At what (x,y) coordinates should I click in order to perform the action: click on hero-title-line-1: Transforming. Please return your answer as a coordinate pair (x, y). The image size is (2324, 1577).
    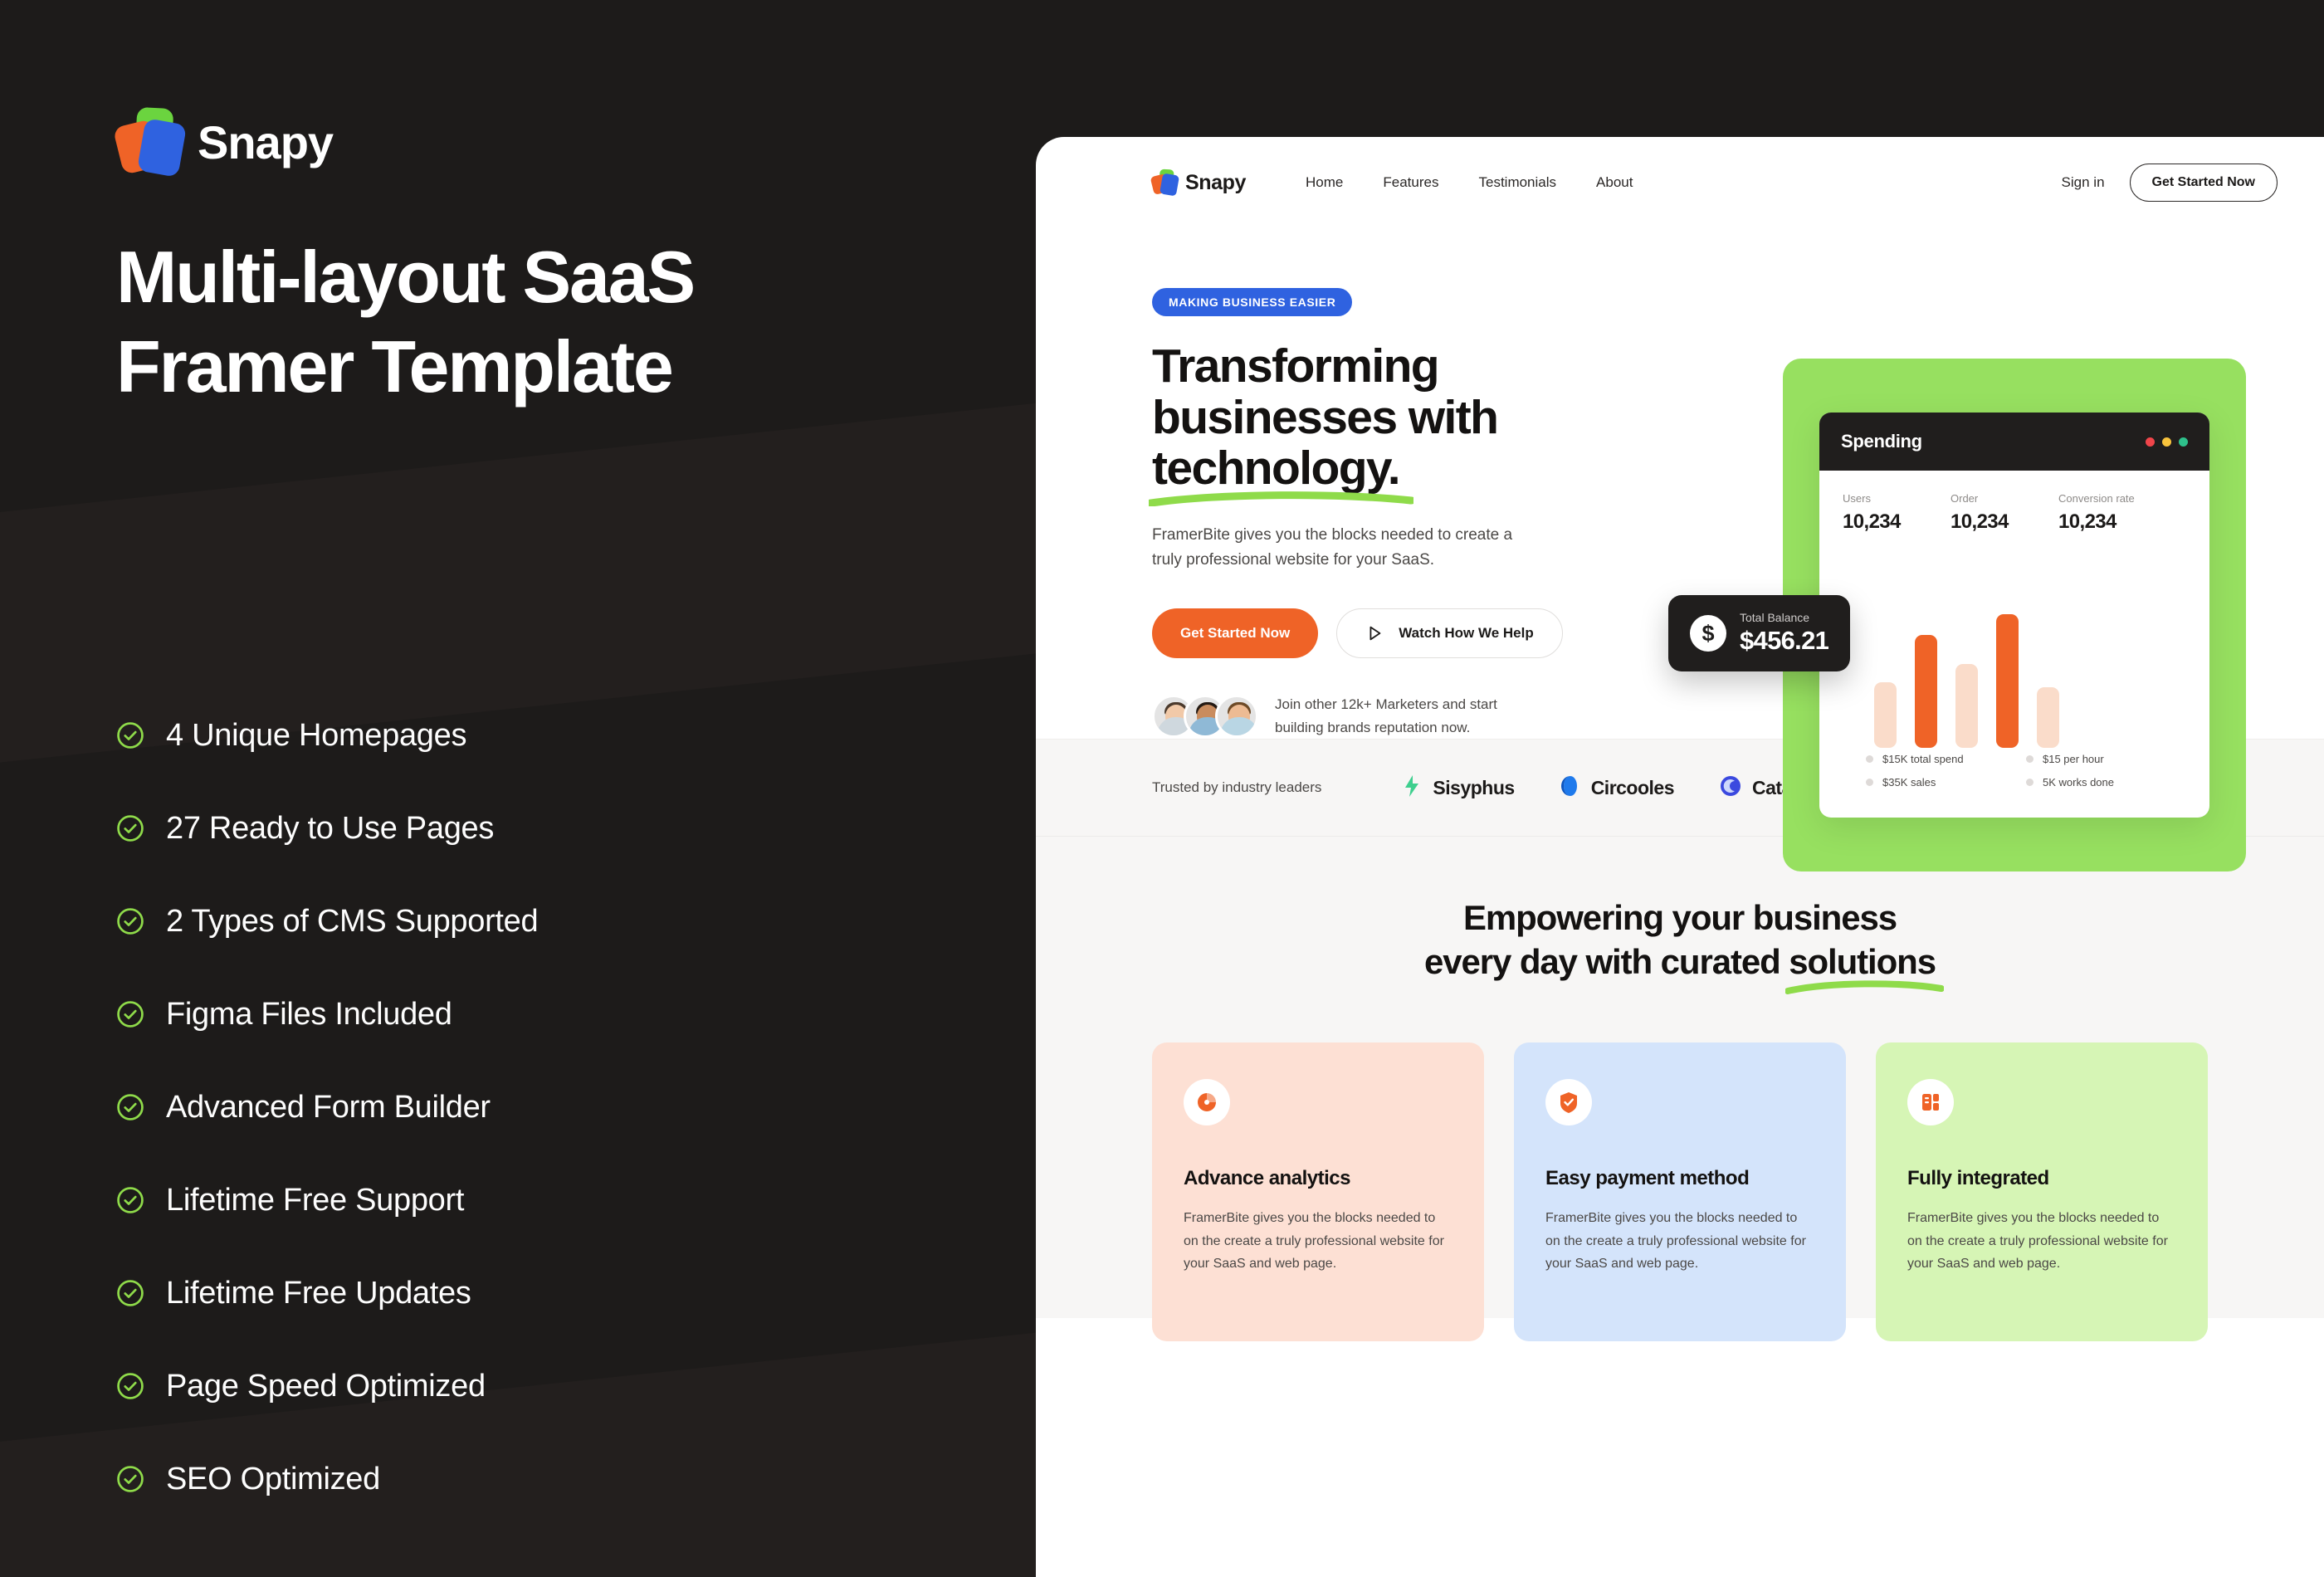
    Looking at the image, I should click on (1296, 366).